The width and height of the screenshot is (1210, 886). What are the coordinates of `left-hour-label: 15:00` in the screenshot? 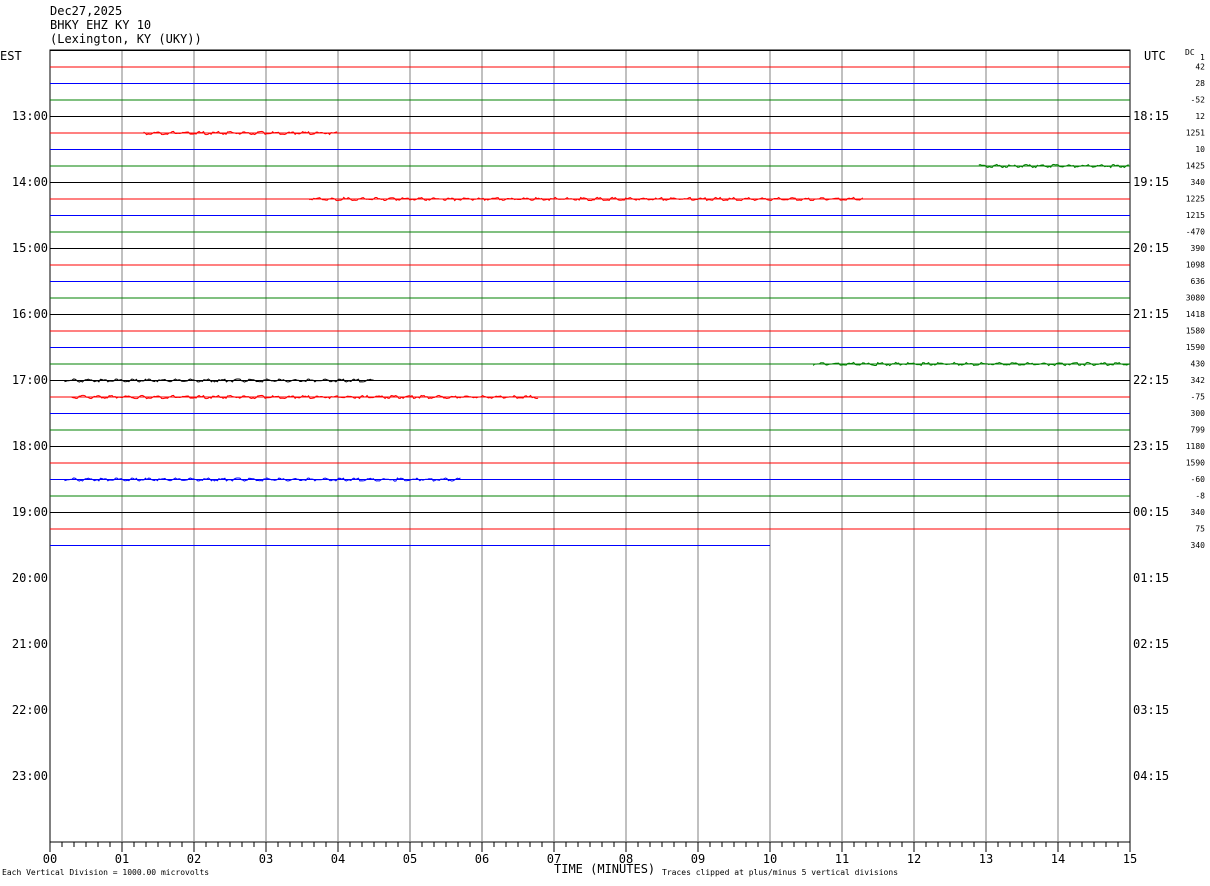 It's located at (30, 248).